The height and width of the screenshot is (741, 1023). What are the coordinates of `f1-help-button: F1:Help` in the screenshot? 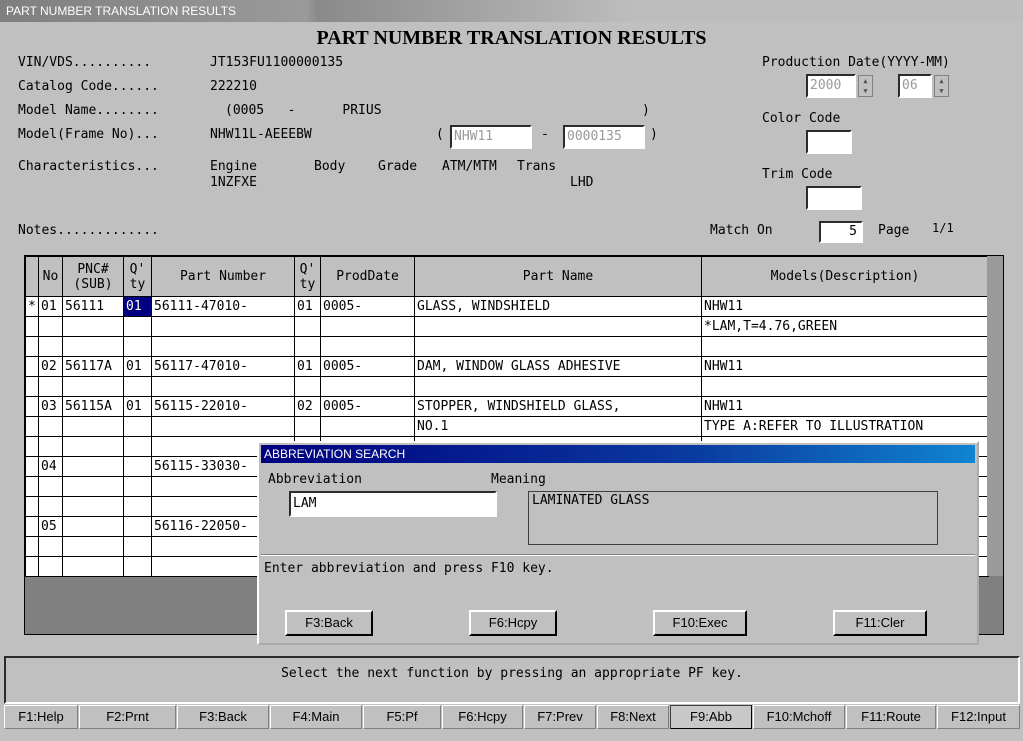 It's located at (41, 717).